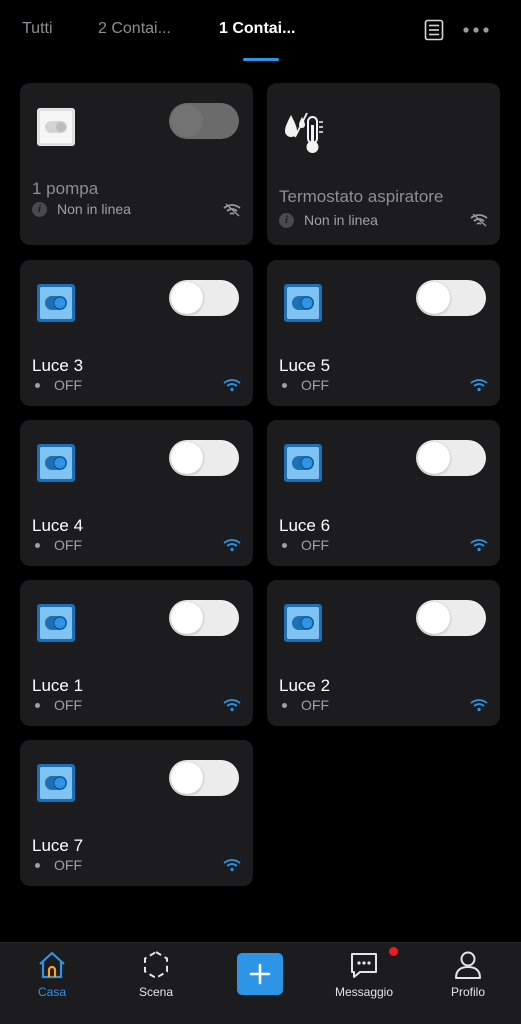 This screenshot has height=1024, width=521. I want to click on tab-tutti: Tutti, so click(37, 29).